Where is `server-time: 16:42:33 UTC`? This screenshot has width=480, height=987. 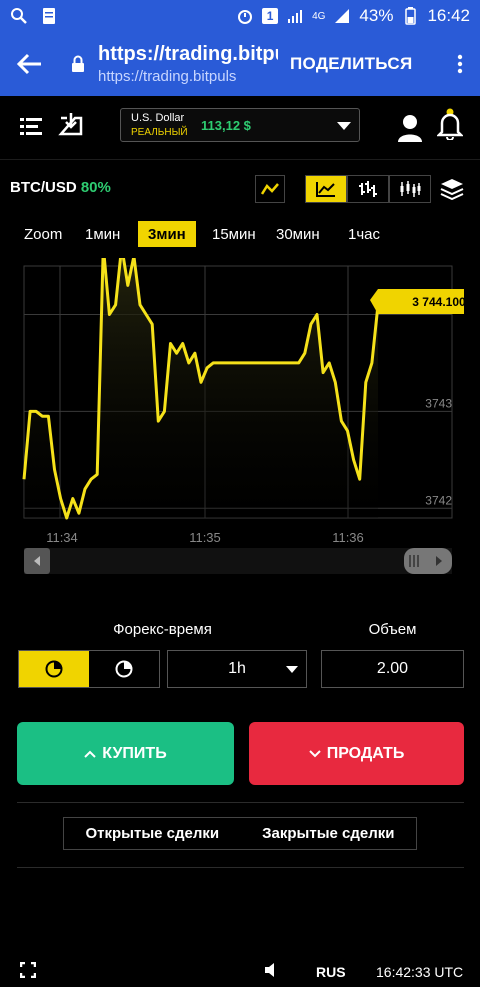 server-time: 16:42:33 UTC is located at coordinates (420, 971).